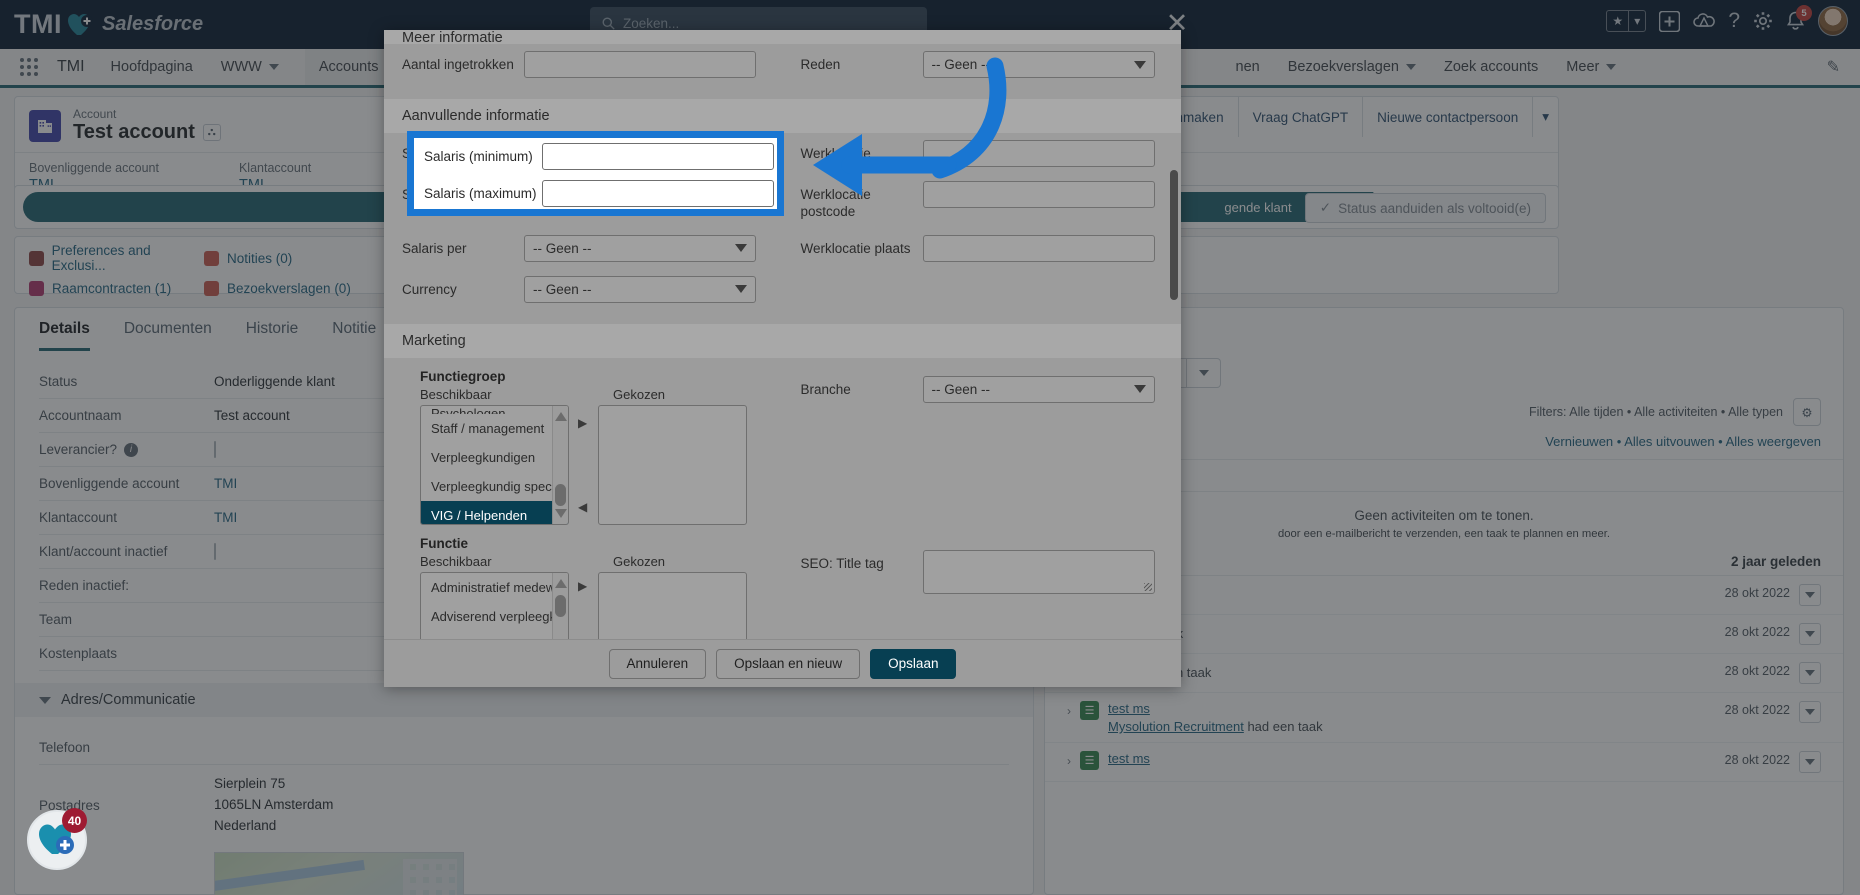 The height and width of the screenshot is (895, 1860). Describe the element at coordinates (640, 248) in the screenshot. I see `salaris-per-select: -- Geen --` at that location.